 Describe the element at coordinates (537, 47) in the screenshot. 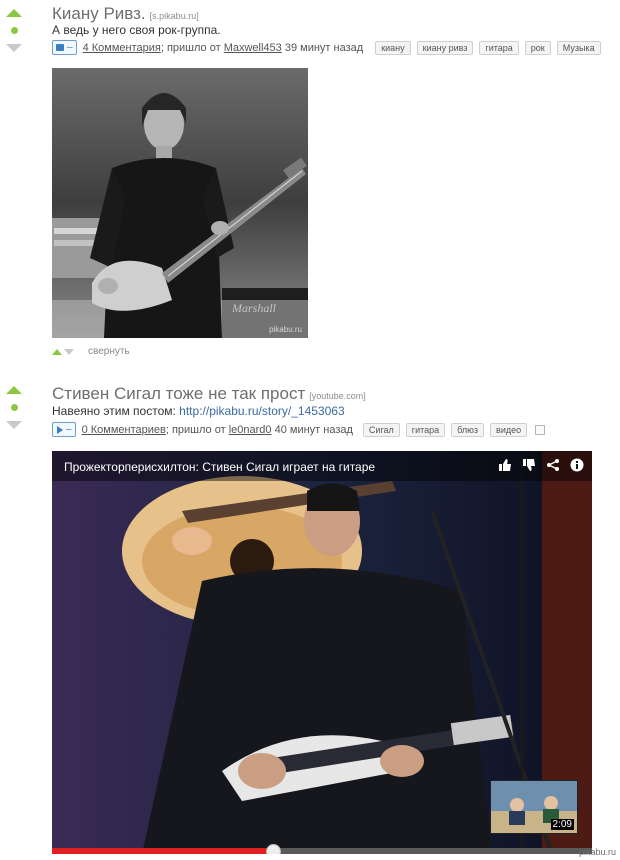

I see `tag: рок` at that location.